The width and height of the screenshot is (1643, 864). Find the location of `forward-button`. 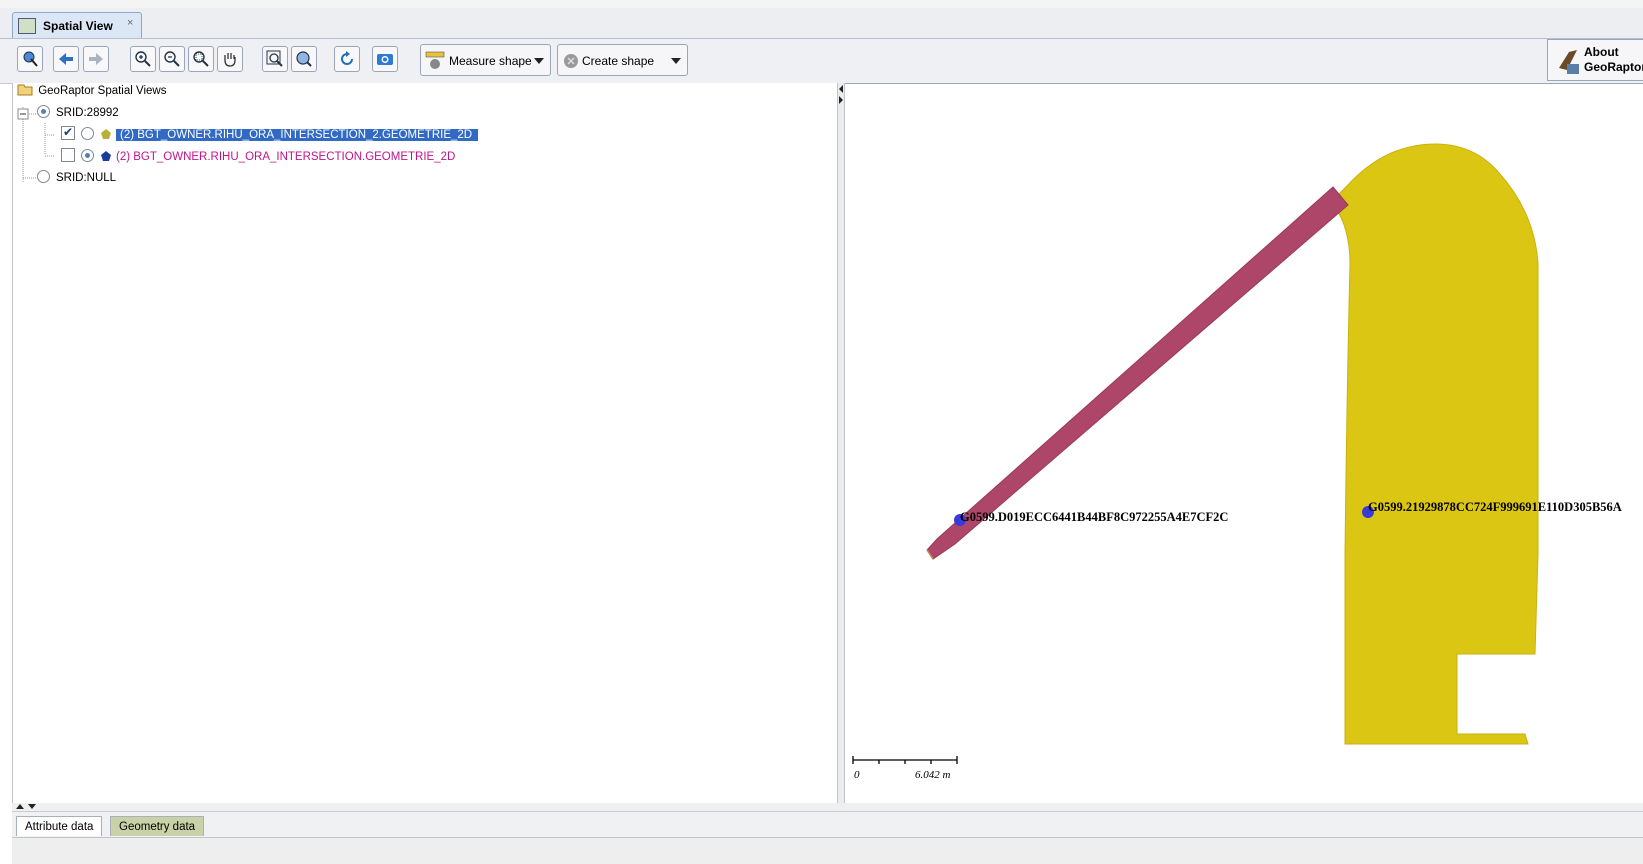

forward-button is located at coordinates (96, 59).